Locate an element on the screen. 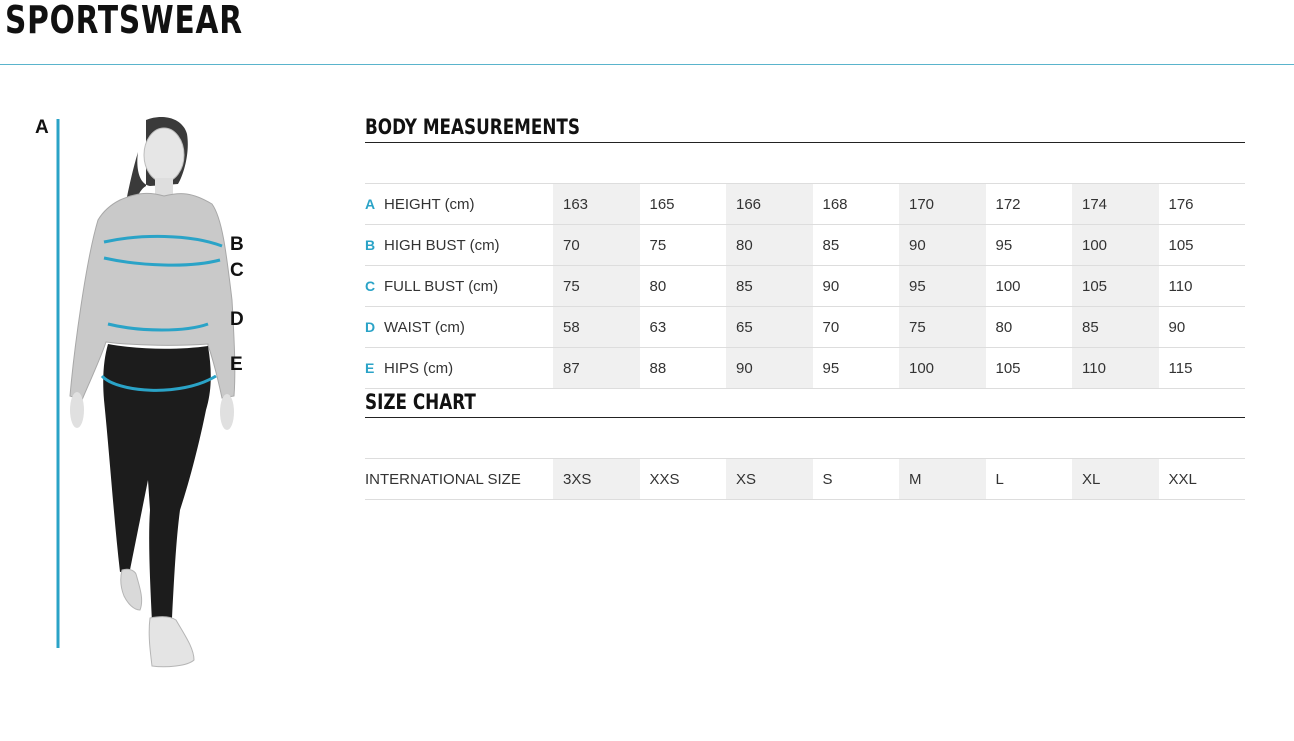  table-cell: 88 is located at coordinates (682, 368).